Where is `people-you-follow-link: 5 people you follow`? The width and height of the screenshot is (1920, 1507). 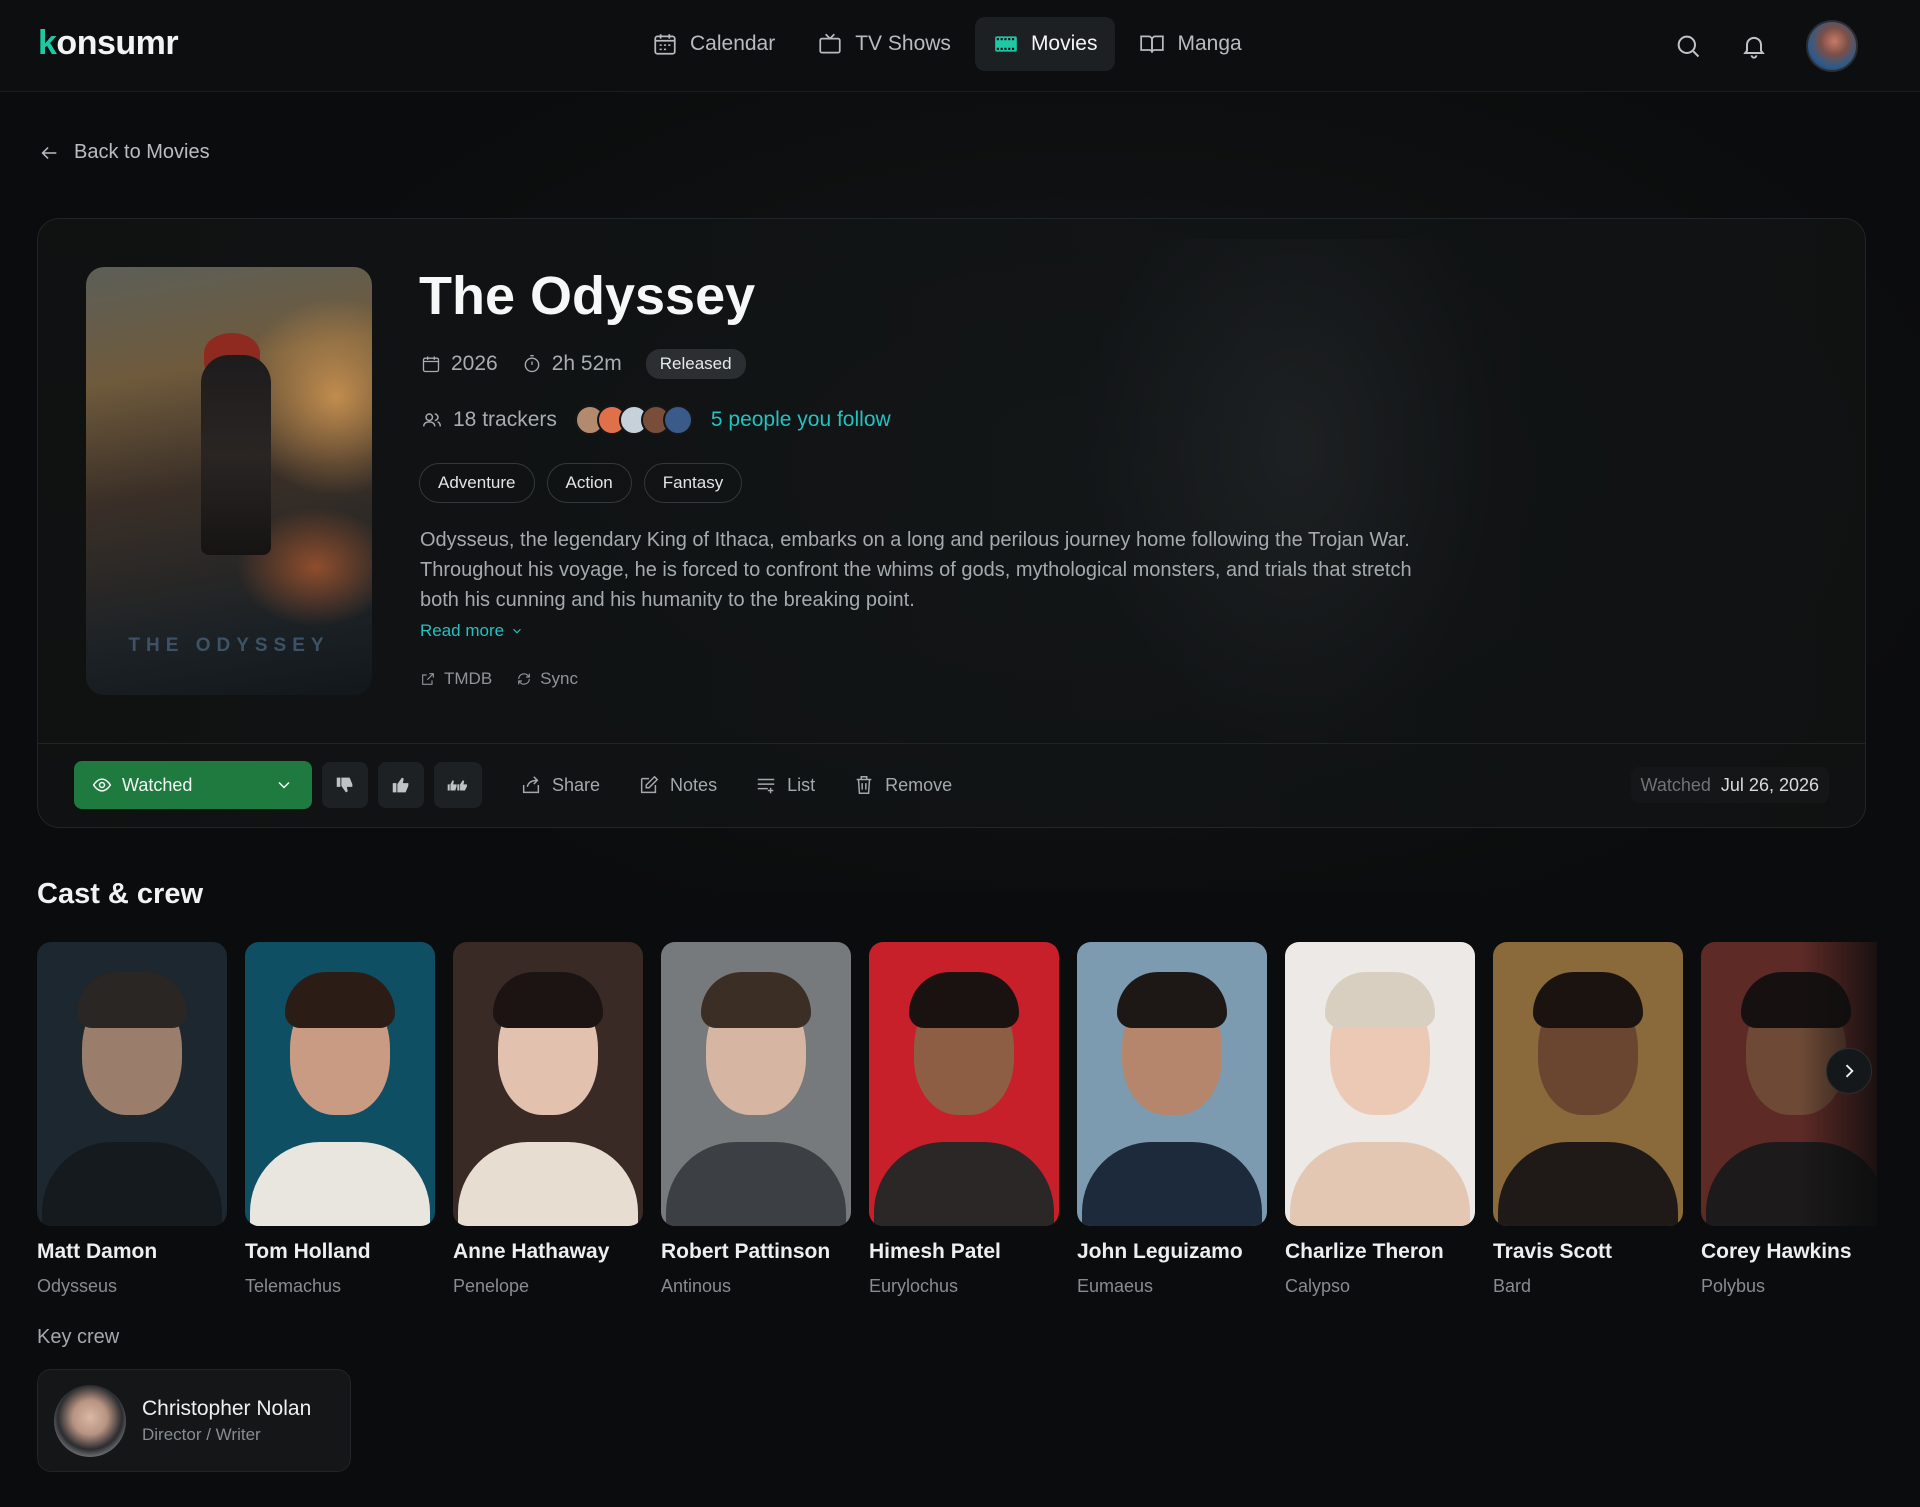
people-you-follow-link: 5 people you follow is located at coordinates (801, 420).